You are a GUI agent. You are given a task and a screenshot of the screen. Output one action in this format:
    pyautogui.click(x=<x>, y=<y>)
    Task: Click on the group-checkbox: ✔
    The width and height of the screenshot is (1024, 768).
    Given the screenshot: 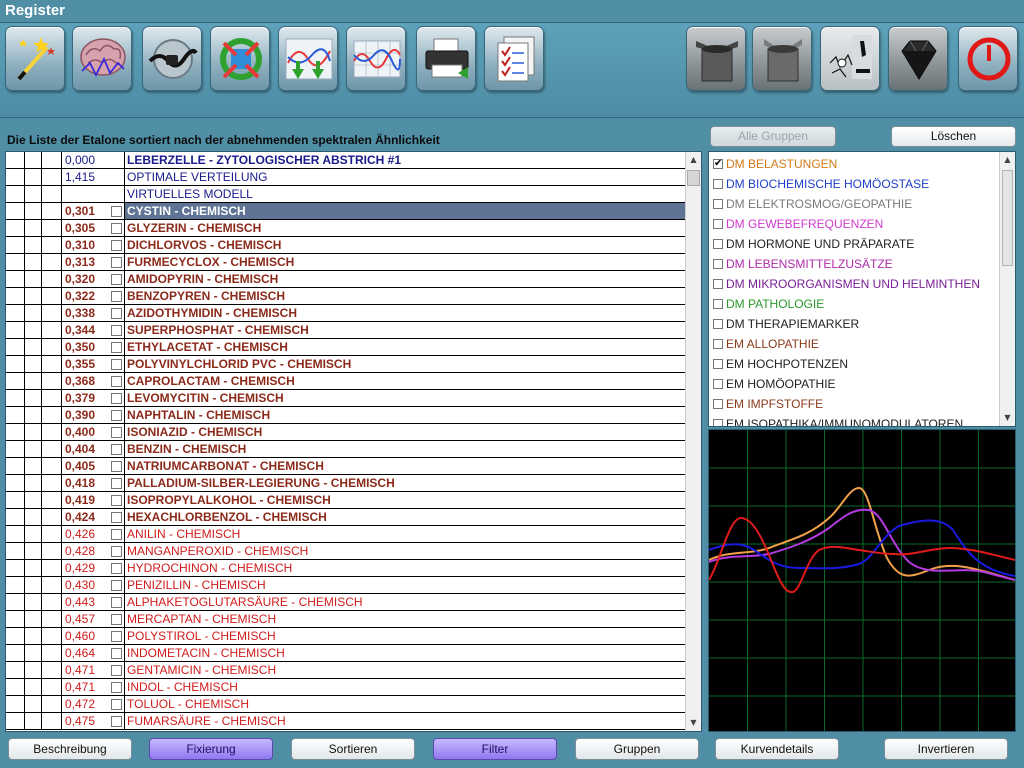 What is the action you would take?
    pyautogui.click(x=718, y=164)
    